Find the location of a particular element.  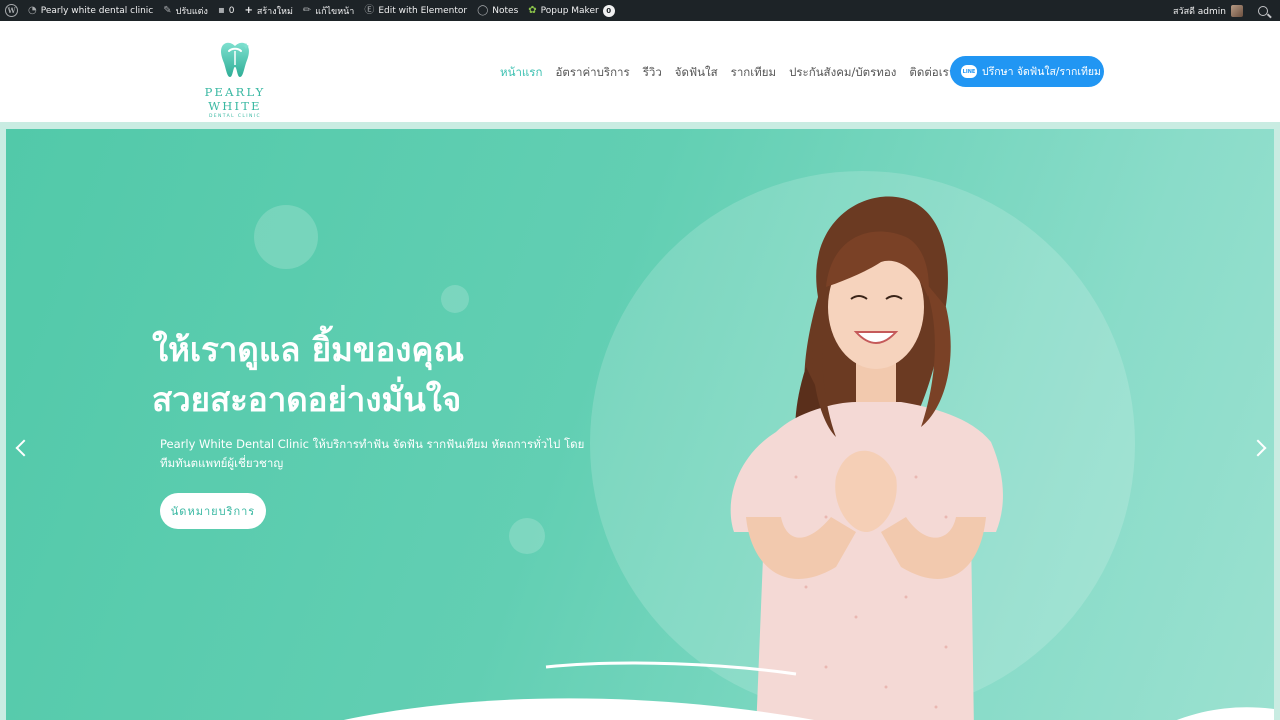

elementor-link: Ⓔ Edit with Elementor is located at coordinates (415, 10).